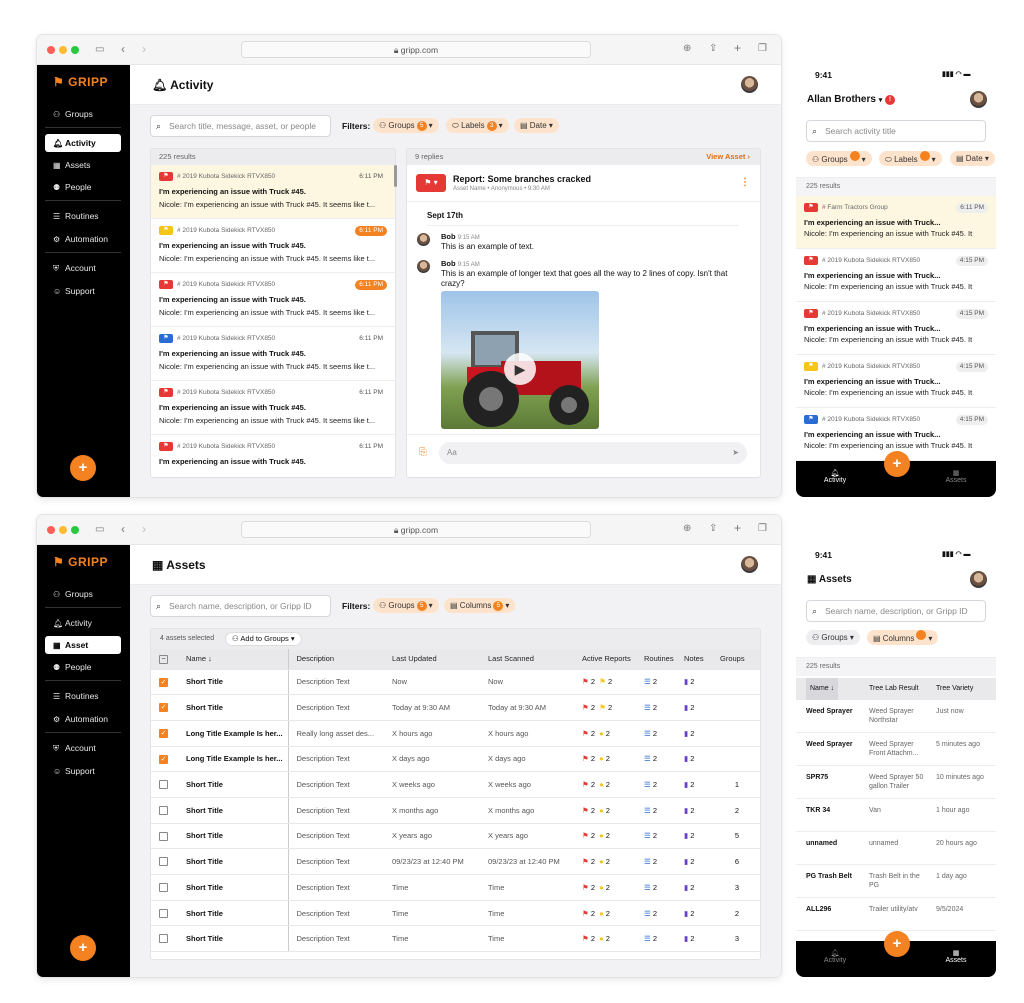  What do you see at coordinates (123, 529) in the screenshot?
I see `back-icon: ‹` at bounding box center [123, 529].